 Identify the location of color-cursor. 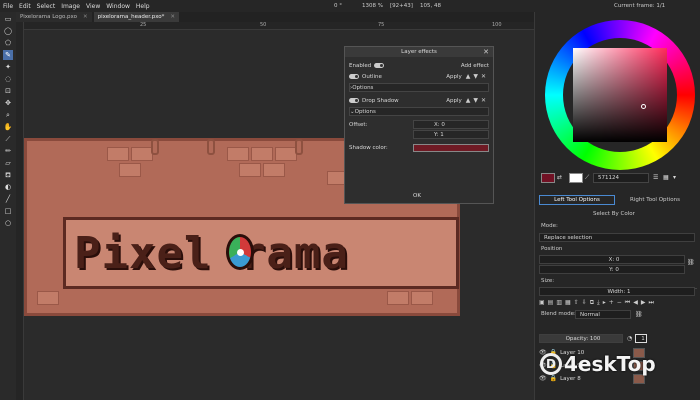
(643, 106).